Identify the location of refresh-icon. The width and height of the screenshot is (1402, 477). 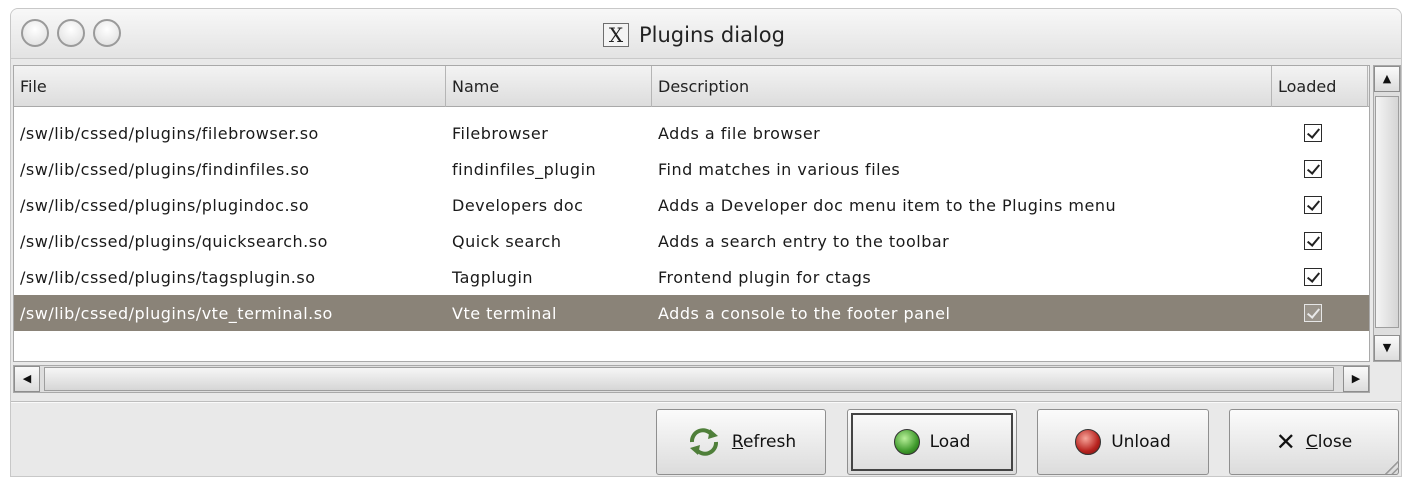
(704, 442).